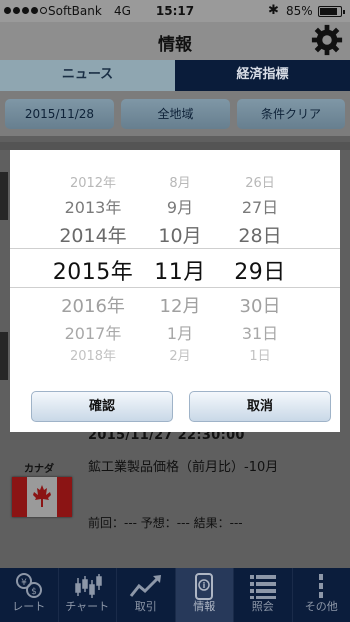  I want to click on rate-icon: ¥ $, so click(29, 584).